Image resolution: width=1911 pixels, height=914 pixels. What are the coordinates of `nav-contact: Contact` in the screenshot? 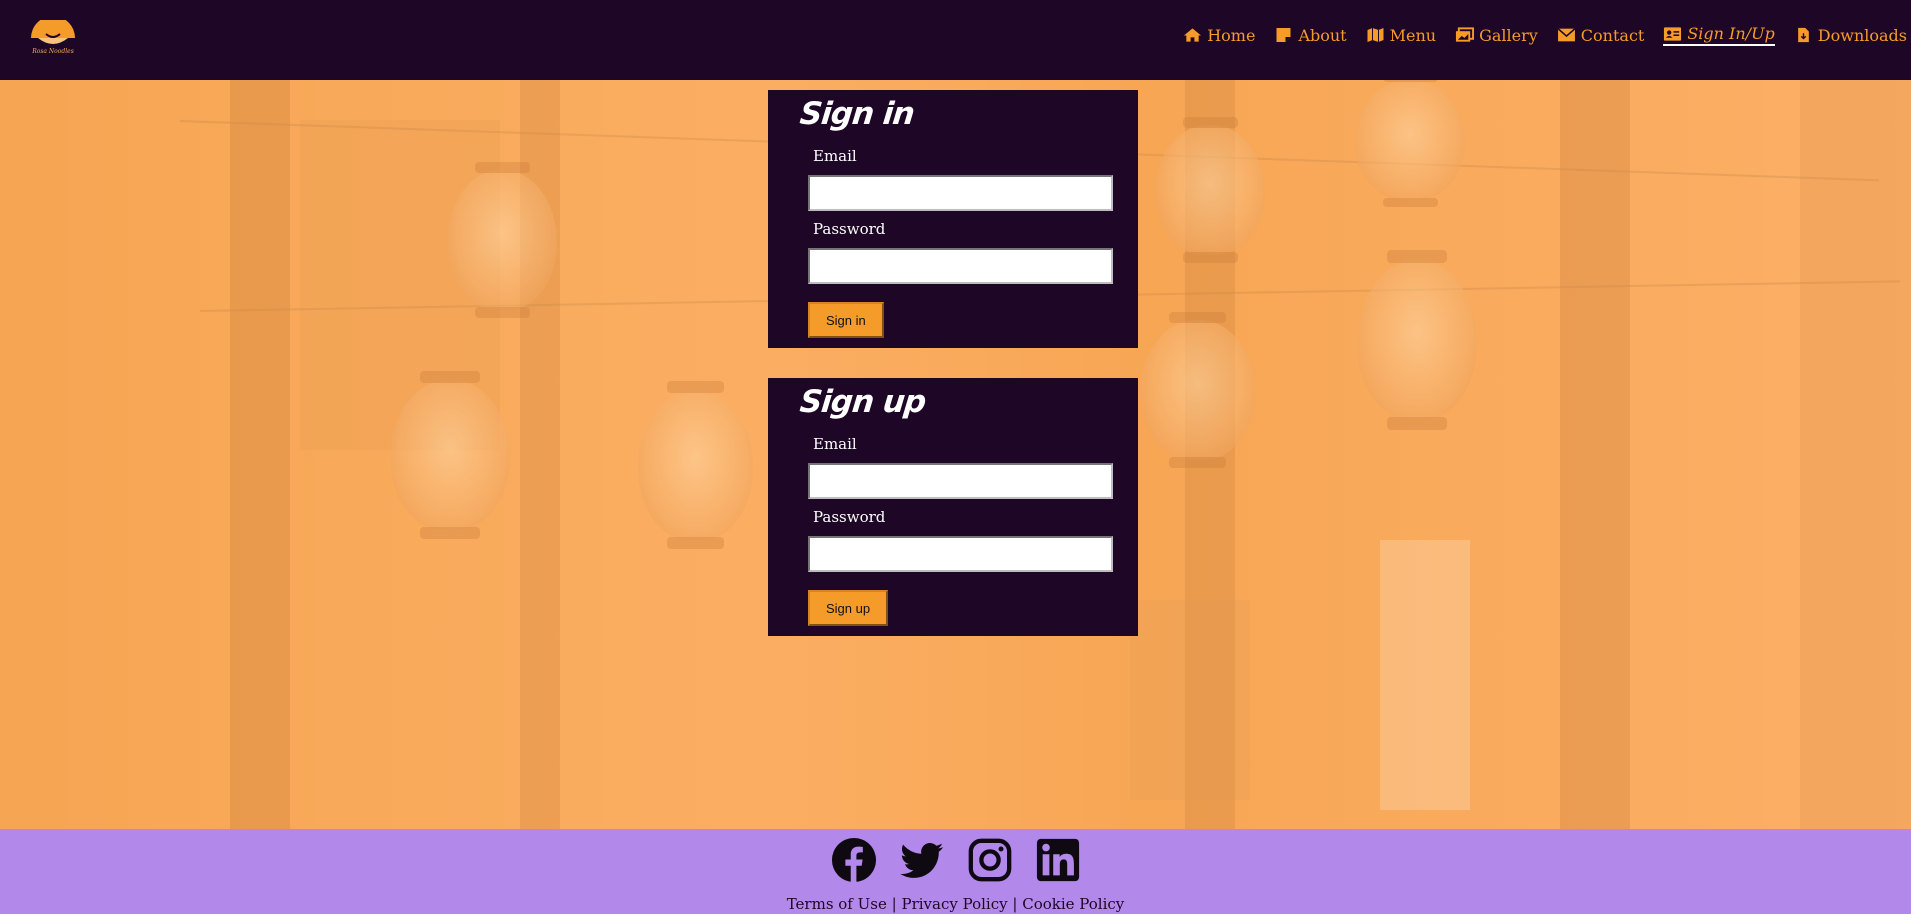 It's located at (1601, 35).